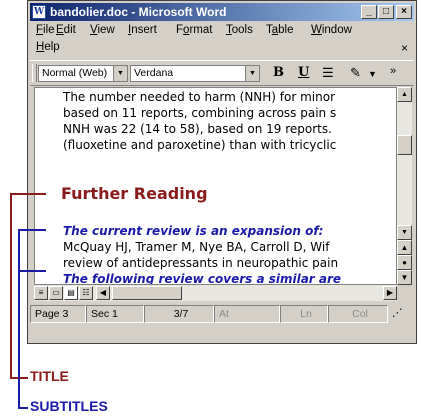 This screenshot has height=416, width=422. Describe the element at coordinates (404, 12) in the screenshot. I see `close-button: ×` at that location.